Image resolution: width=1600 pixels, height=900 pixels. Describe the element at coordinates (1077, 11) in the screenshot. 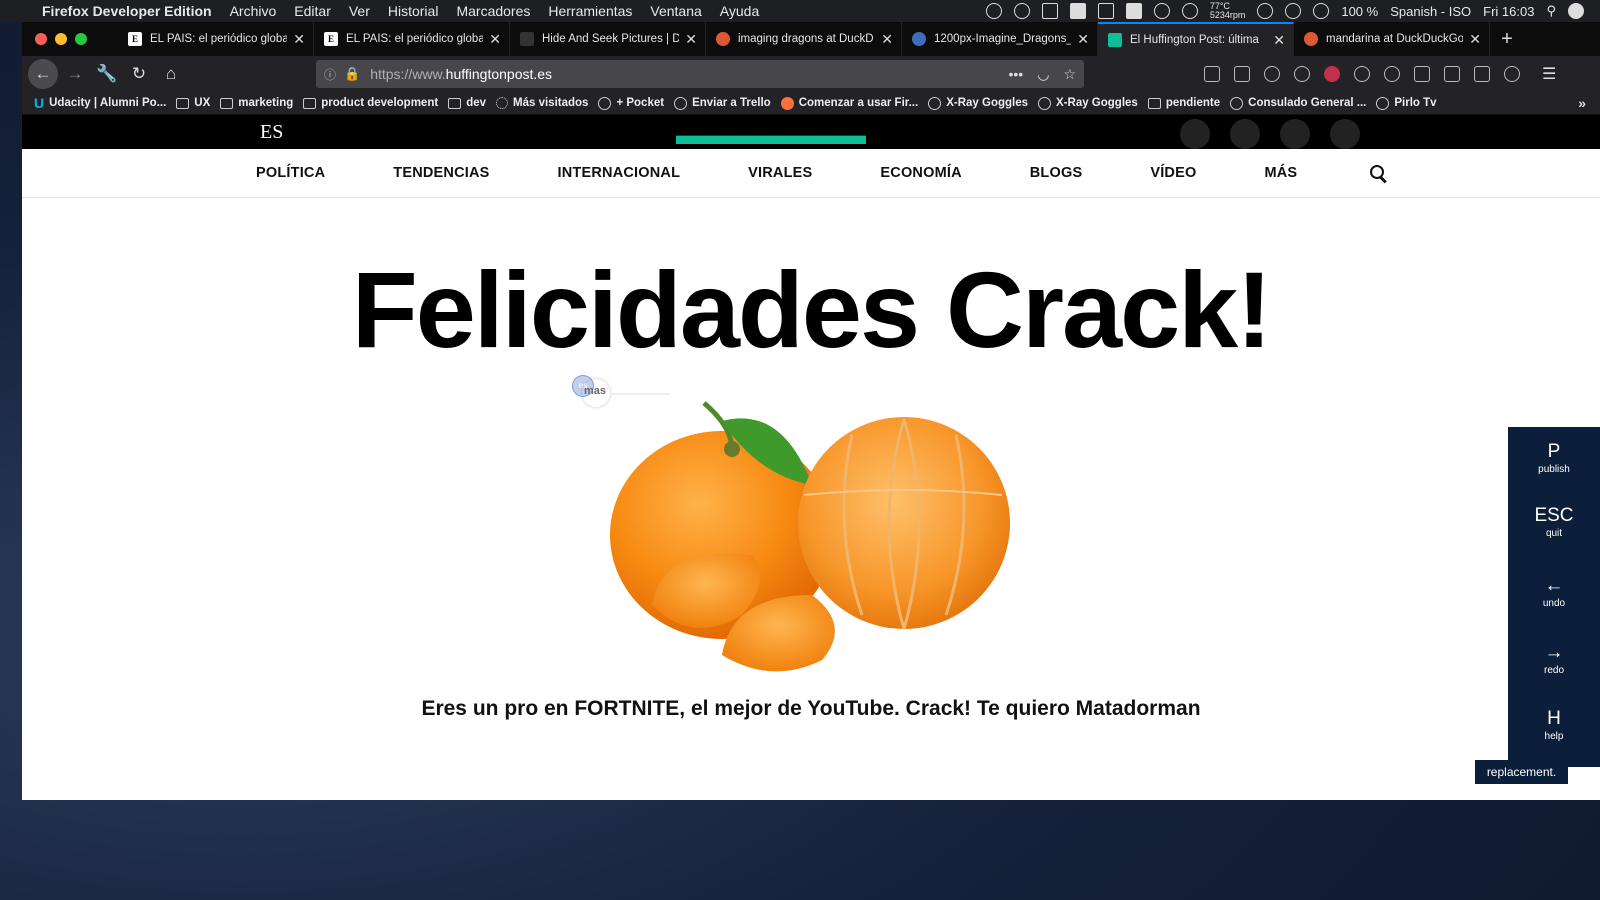

I see `status-square-icon` at that location.